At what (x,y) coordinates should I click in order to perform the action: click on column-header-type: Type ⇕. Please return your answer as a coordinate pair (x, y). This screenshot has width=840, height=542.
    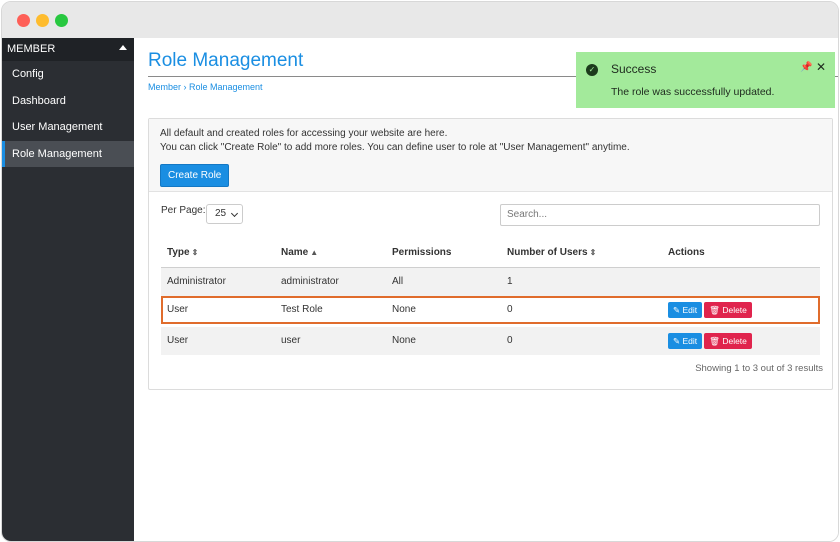
    Looking at the image, I should click on (182, 253).